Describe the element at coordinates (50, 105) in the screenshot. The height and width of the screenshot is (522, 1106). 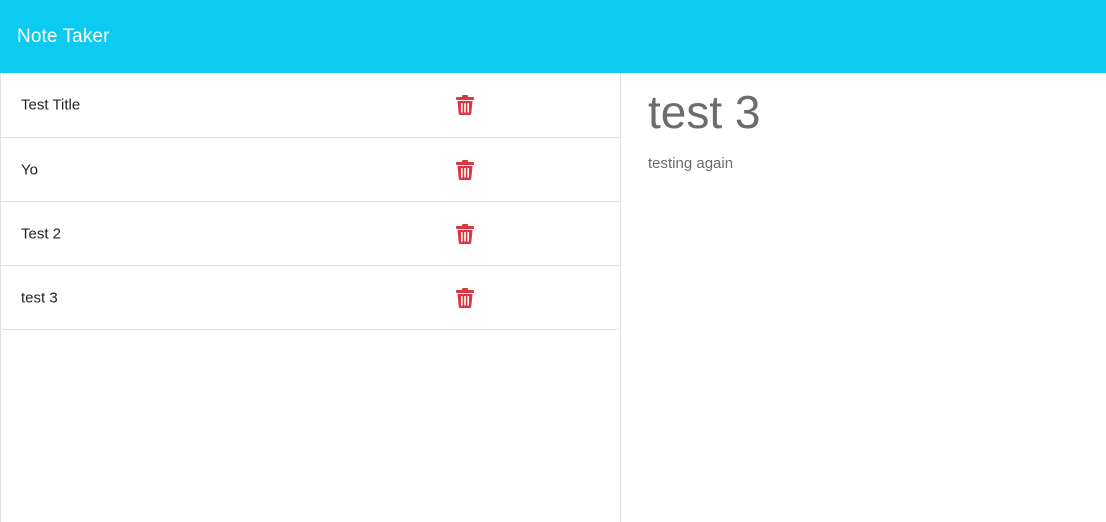
I see `note-title: Test Title` at that location.